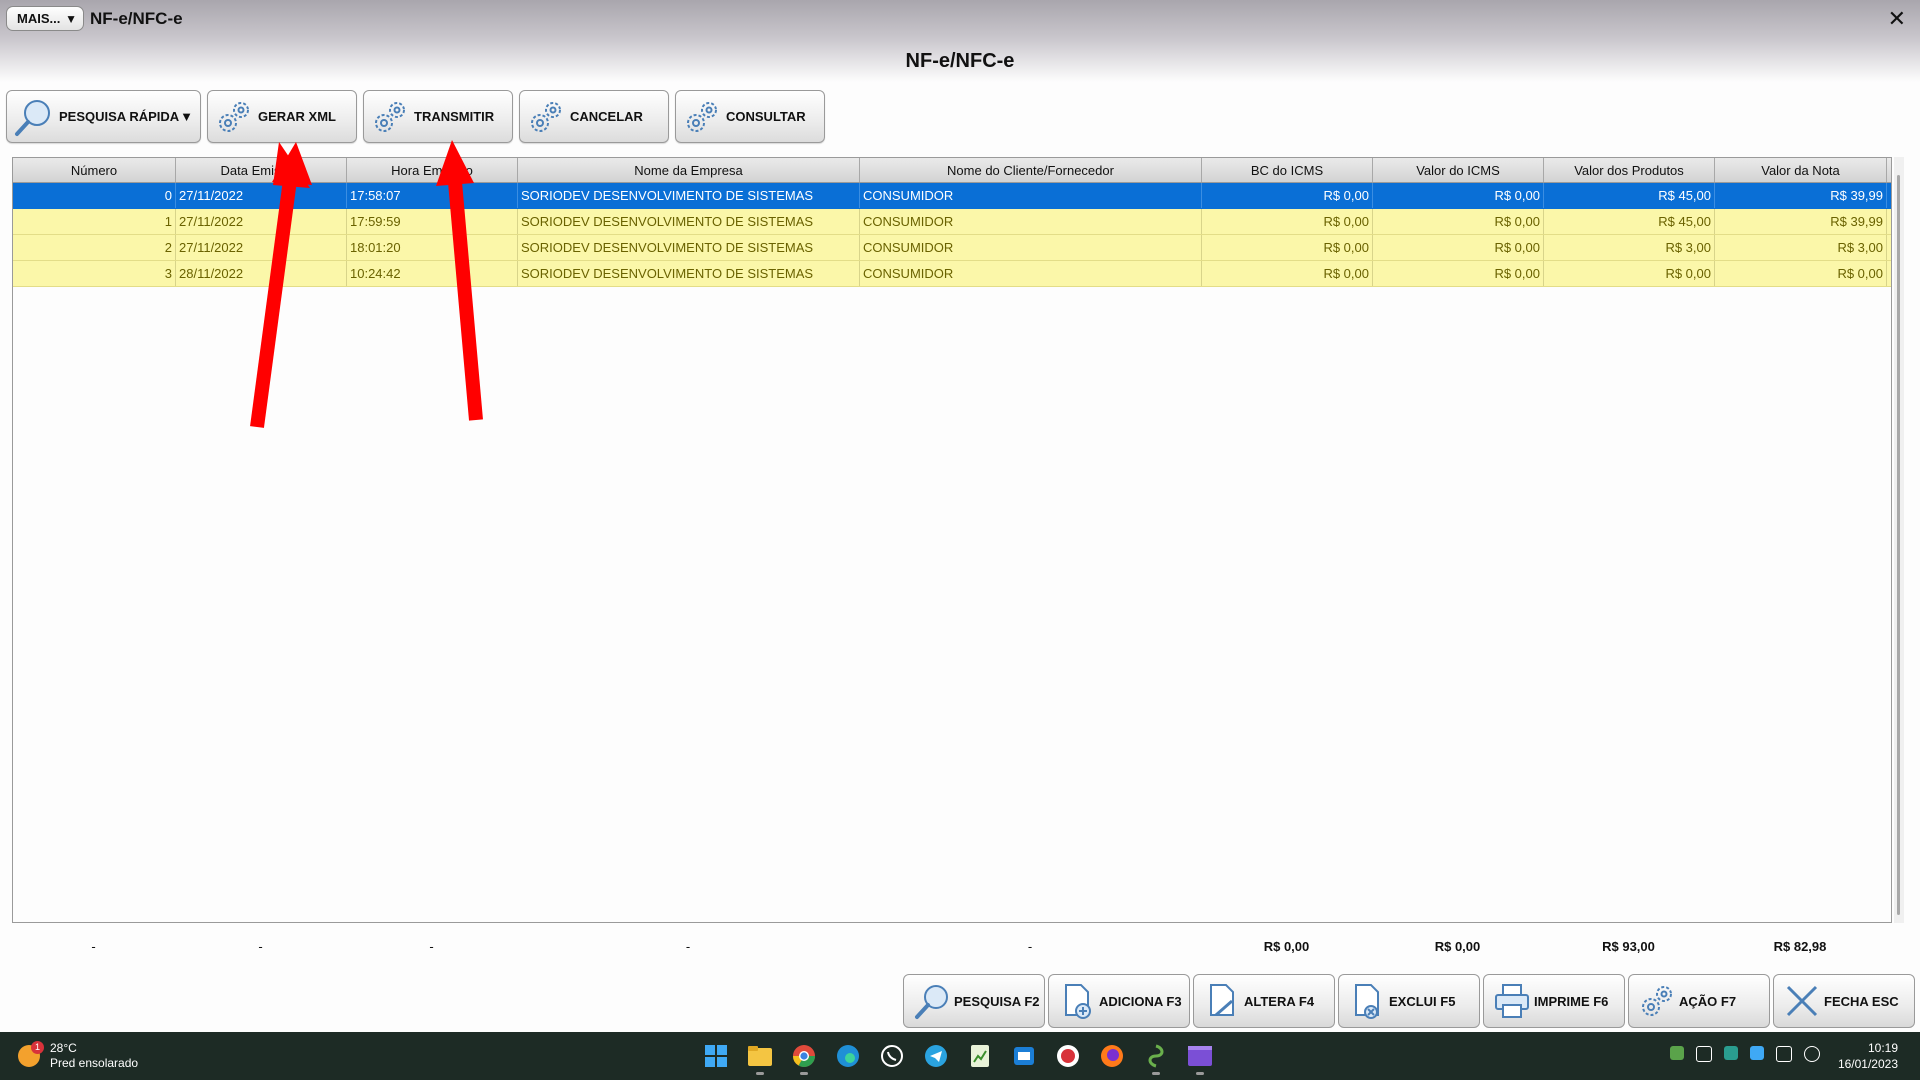  I want to click on scrollbar-thumb, so click(1898, 545).